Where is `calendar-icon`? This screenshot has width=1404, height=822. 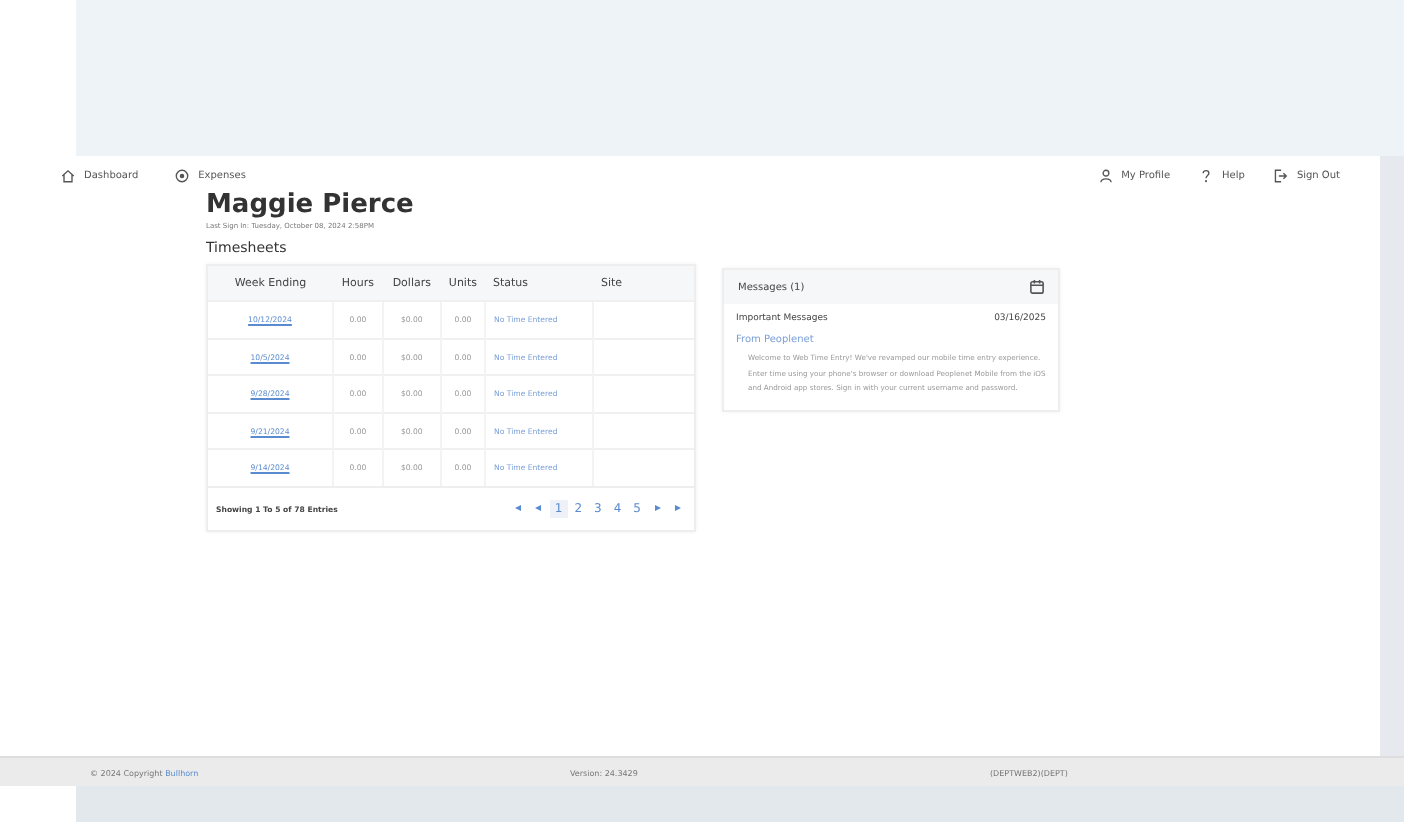
calendar-icon is located at coordinates (1037, 287).